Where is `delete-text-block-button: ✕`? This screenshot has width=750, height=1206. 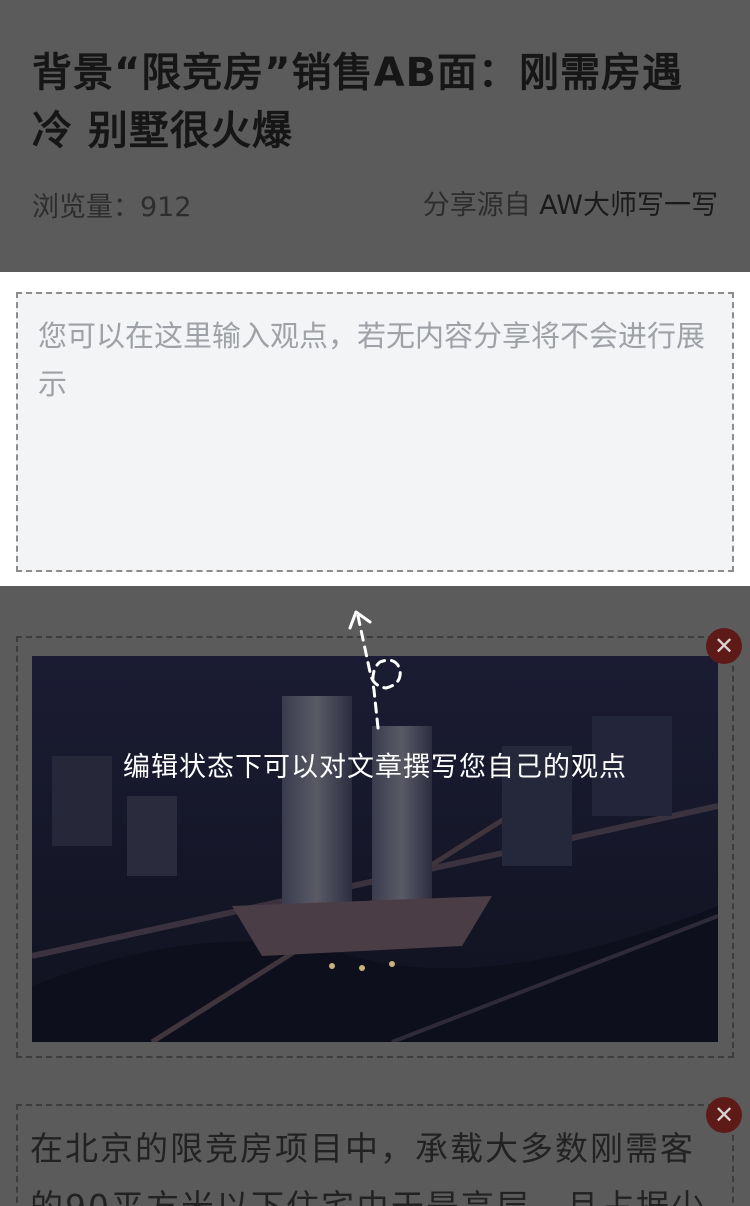 delete-text-block-button: ✕ is located at coordinates (724, 1115).